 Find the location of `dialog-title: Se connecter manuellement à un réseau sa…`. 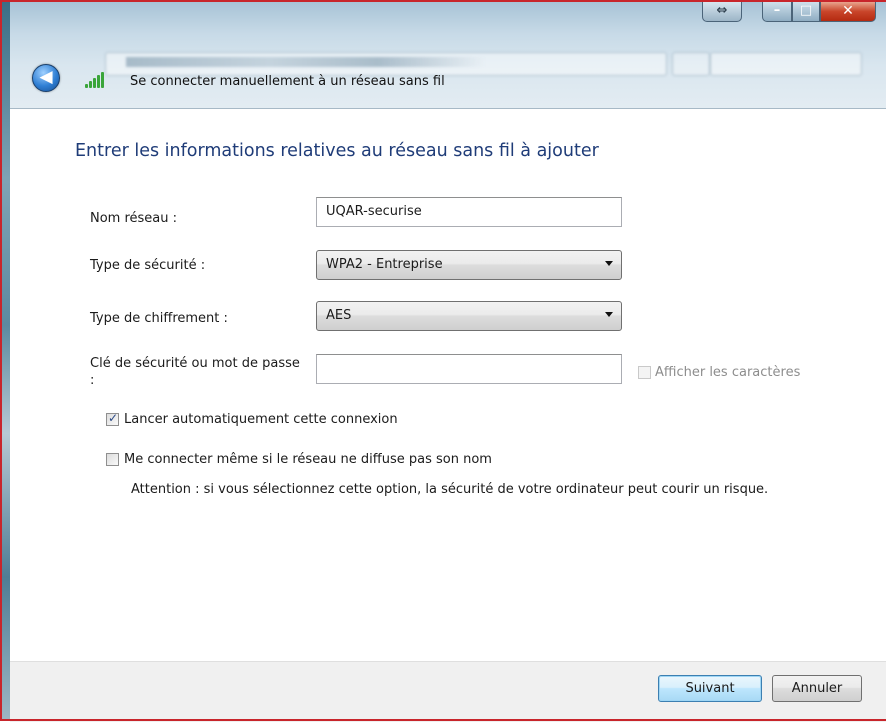

dialog-title: Se connecter manuellement à un réseau sa… is located at coordinates (287, 81).